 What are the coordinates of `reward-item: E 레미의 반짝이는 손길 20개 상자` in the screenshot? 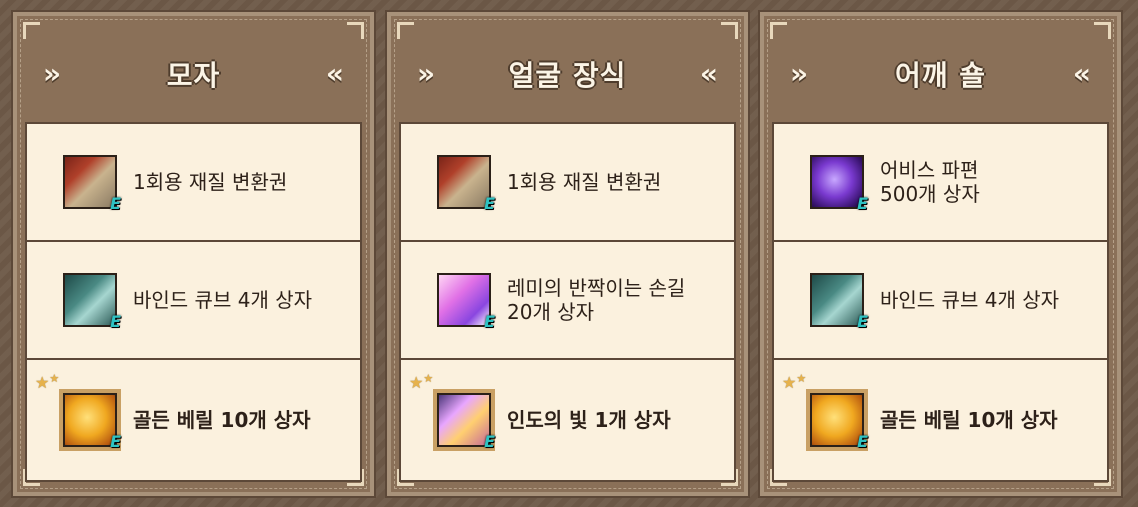 It's located at (567, 301).